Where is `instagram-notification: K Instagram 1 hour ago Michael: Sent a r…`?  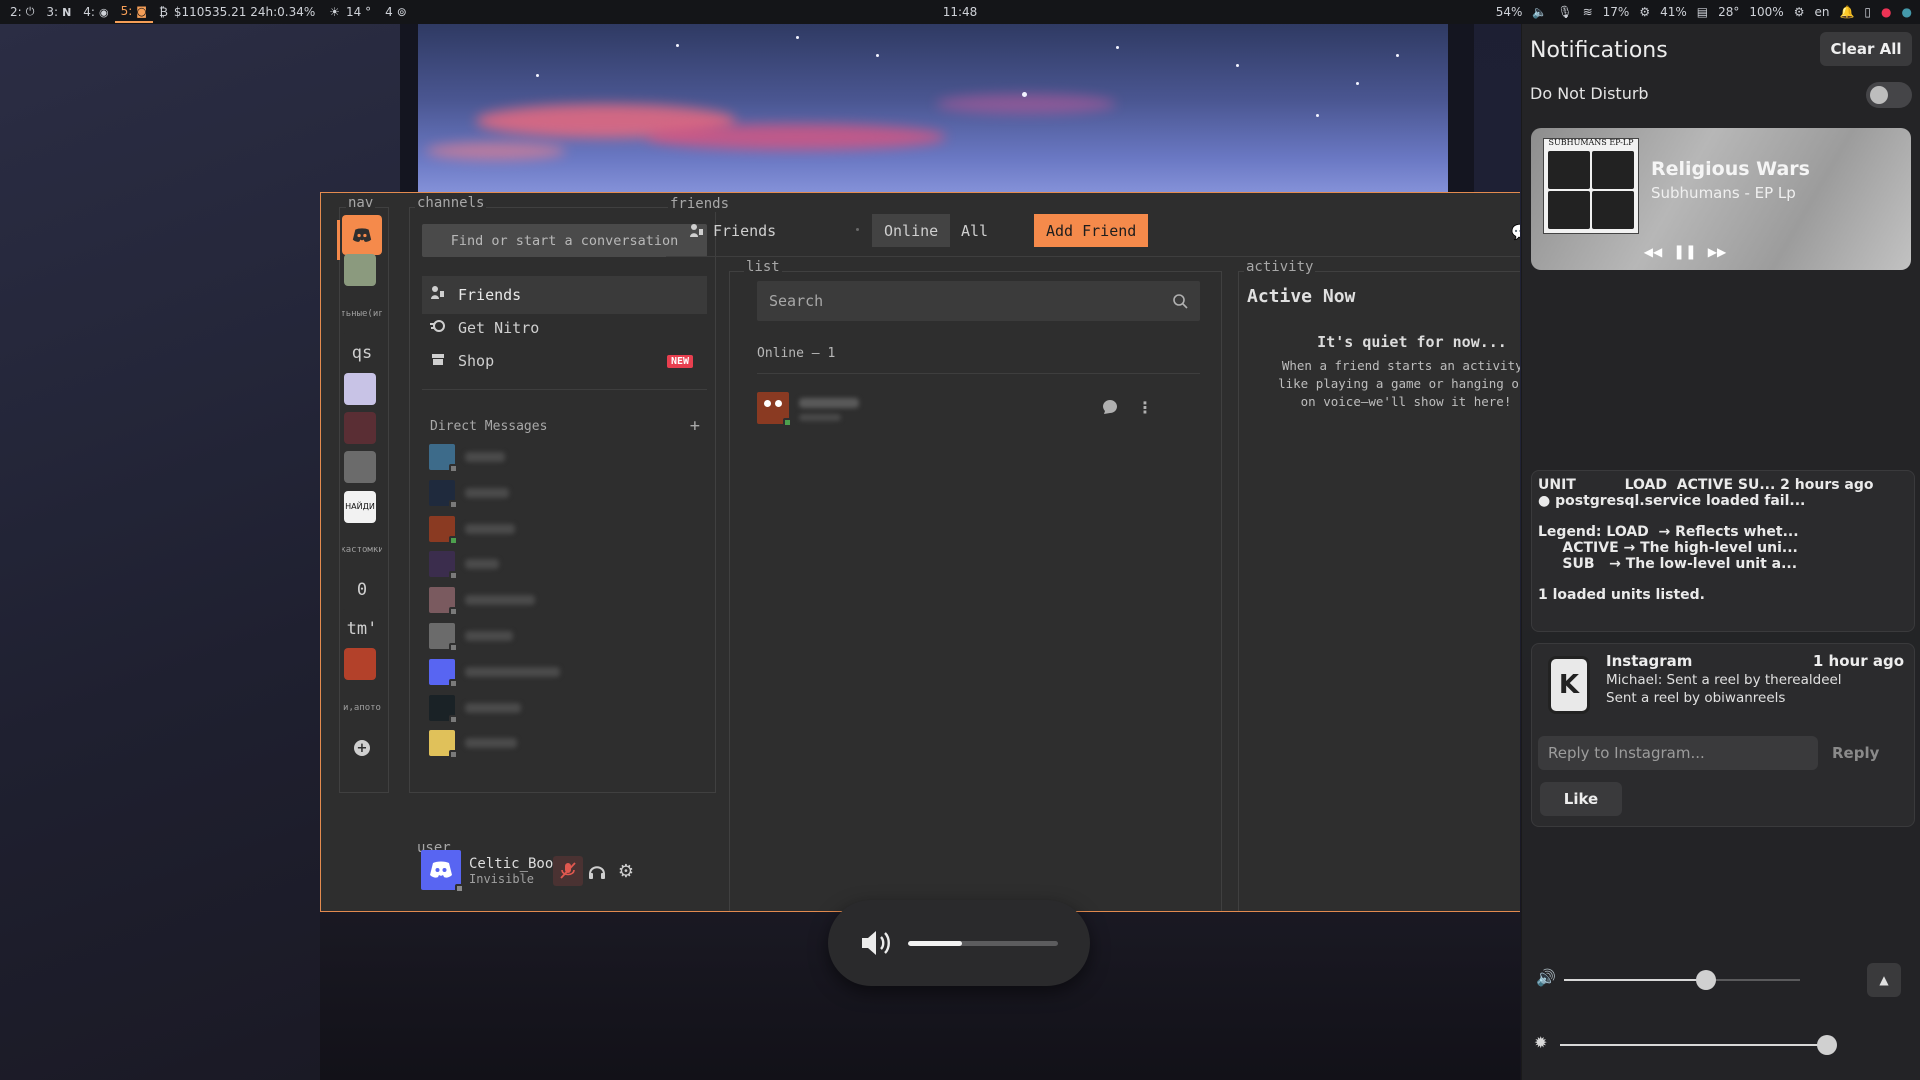
instagram-notification: K Instagram 1 hour ago Michael: Sent a r… is located at coordinates (1723, 735).